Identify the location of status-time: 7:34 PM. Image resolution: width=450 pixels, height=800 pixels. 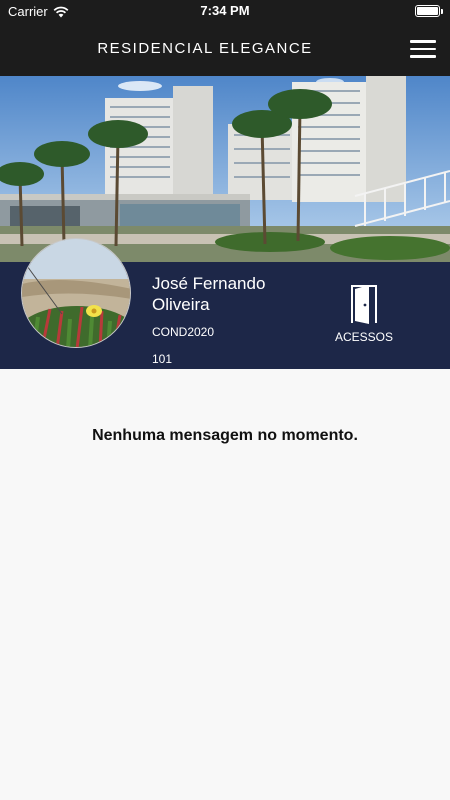
(225, 10).